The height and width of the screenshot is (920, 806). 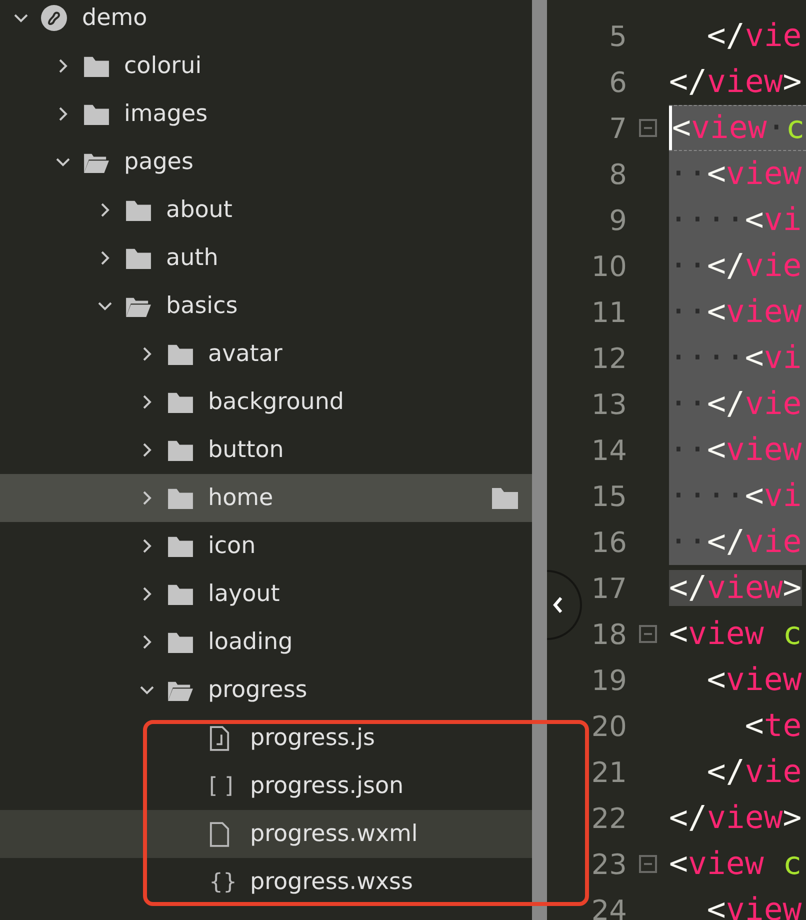 What do you see at coordinates (608, 542) in the screenshot?
I see `line-number: 16` at bounding box center [608, 542].